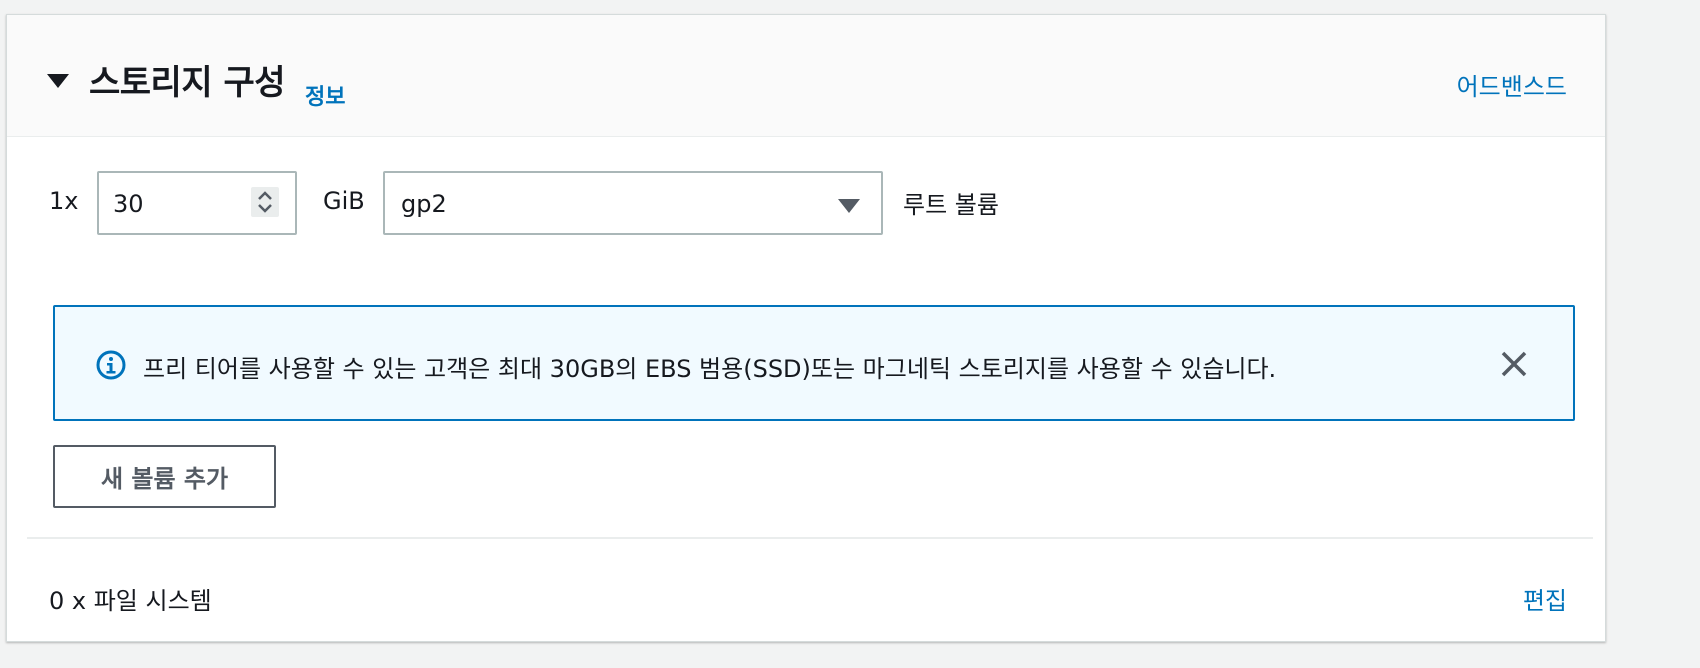  What do you see at coordinates (64, 201) in the screenshot?
I see `volume-count-label: 1x` at bounding box center [64, 201].